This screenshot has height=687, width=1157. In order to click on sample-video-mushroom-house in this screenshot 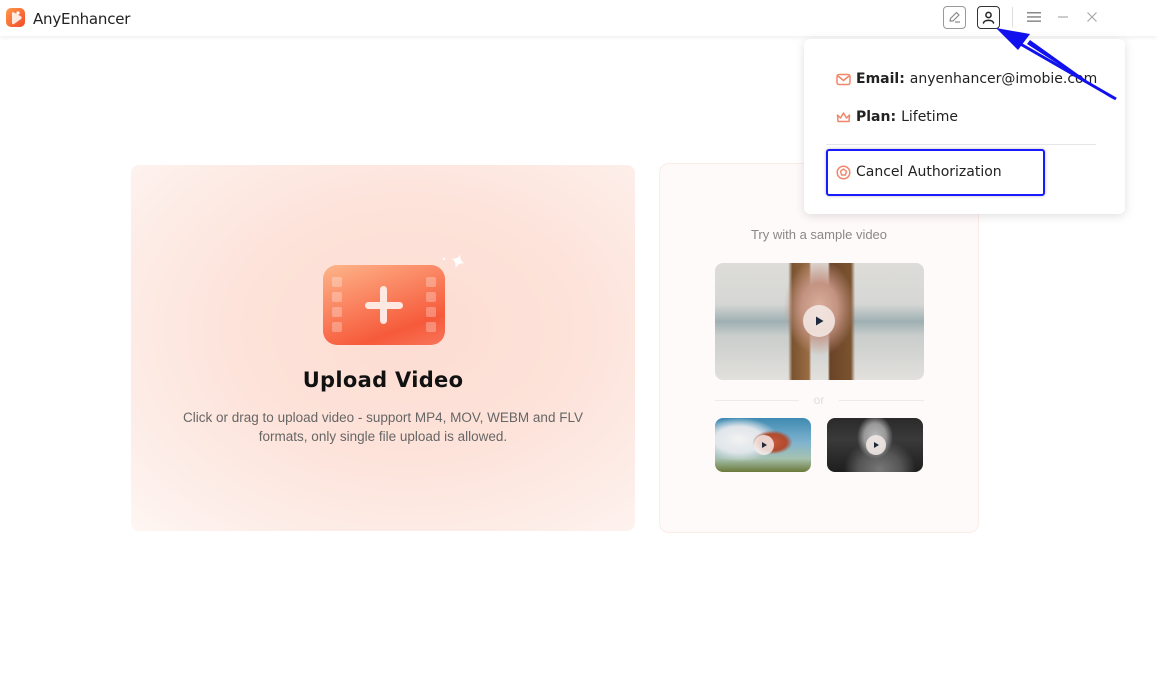, I will do `click(763, 445)`.